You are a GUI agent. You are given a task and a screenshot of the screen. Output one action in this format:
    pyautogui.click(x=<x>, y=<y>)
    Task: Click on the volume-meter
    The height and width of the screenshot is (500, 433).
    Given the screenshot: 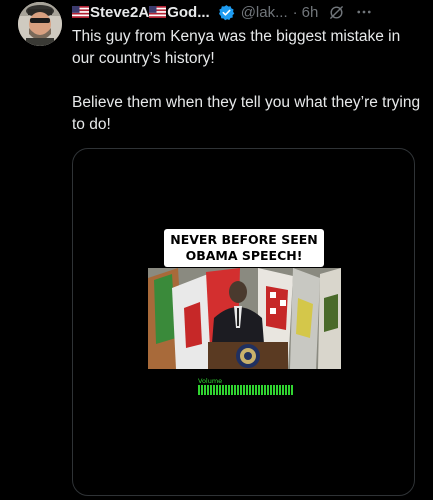 What is the action you would take?
    pyautogui.click(x=245, y=390)
    